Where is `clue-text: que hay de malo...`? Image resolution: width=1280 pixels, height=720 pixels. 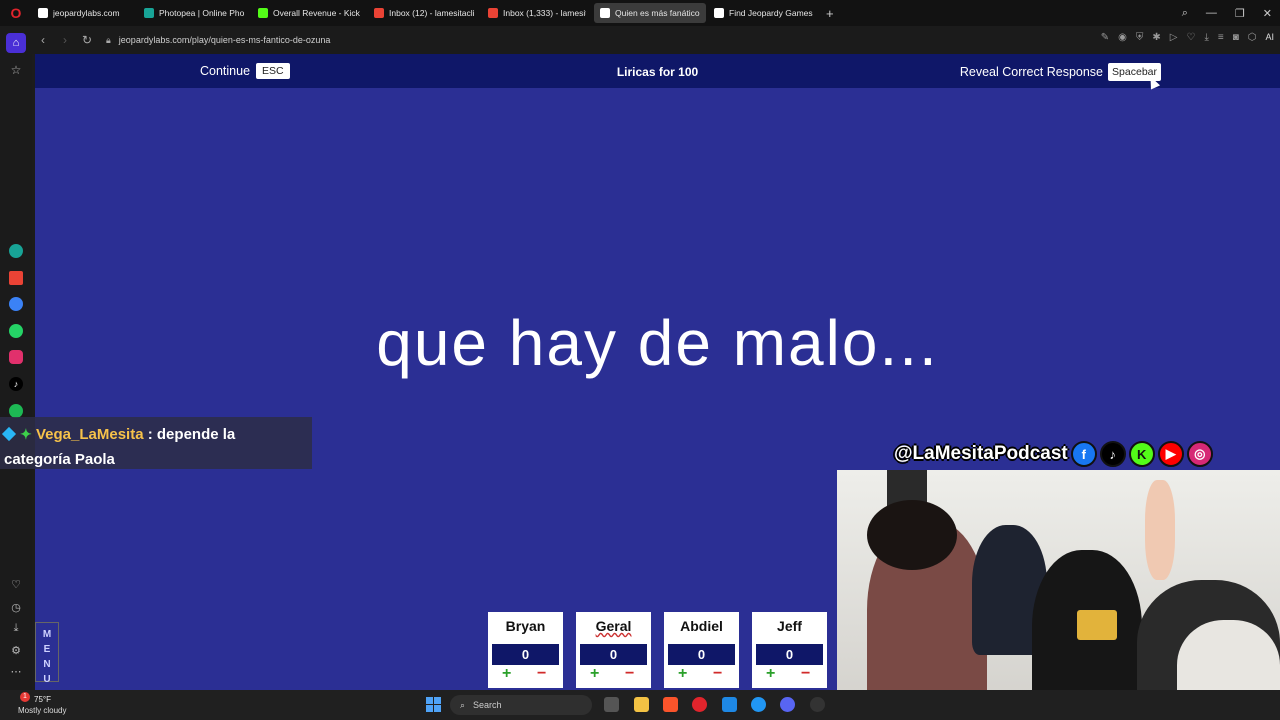 clue-text: que hay de malo... is located at coordinates (657, 343).